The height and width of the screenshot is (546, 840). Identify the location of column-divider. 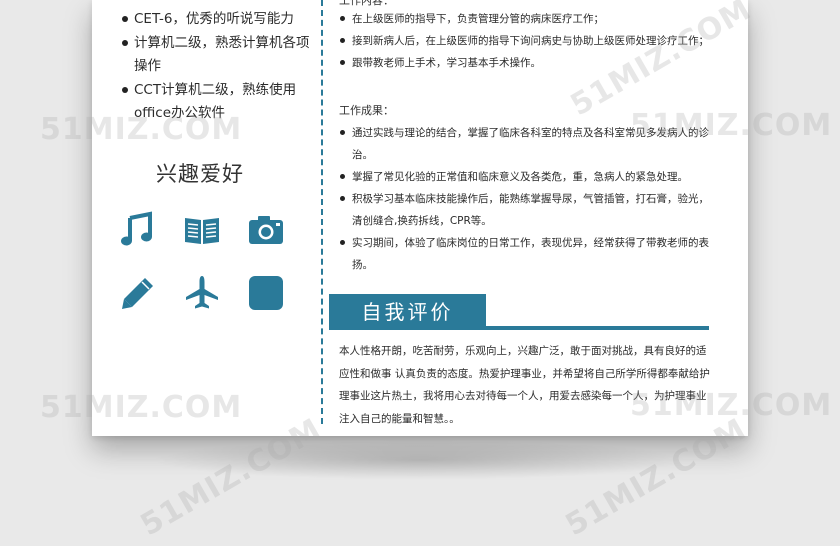
(322, 212).